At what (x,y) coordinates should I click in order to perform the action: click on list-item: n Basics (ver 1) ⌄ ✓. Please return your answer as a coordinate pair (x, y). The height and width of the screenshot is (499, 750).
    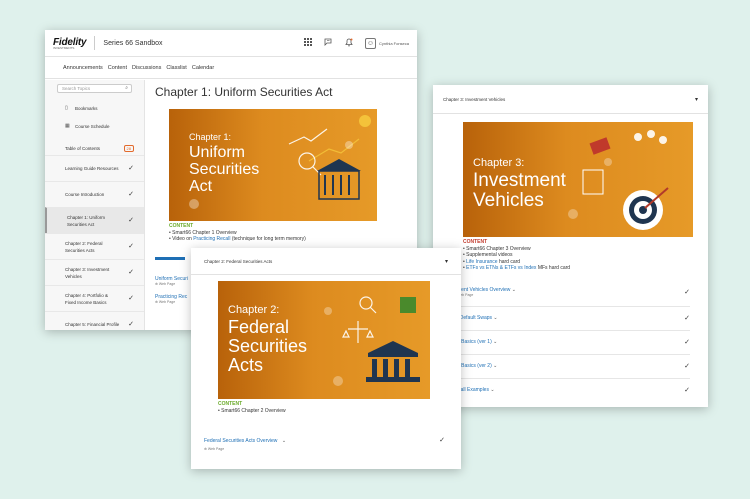
    Looking at the image, I should click on (573, 341).